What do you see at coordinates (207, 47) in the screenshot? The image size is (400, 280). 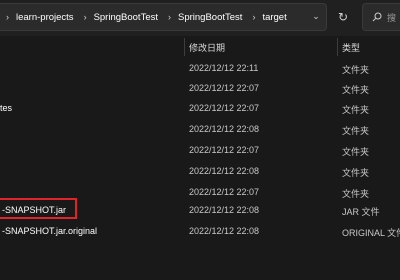 I see `column-header-date: 修改日期` at bounding box center [207, 47].